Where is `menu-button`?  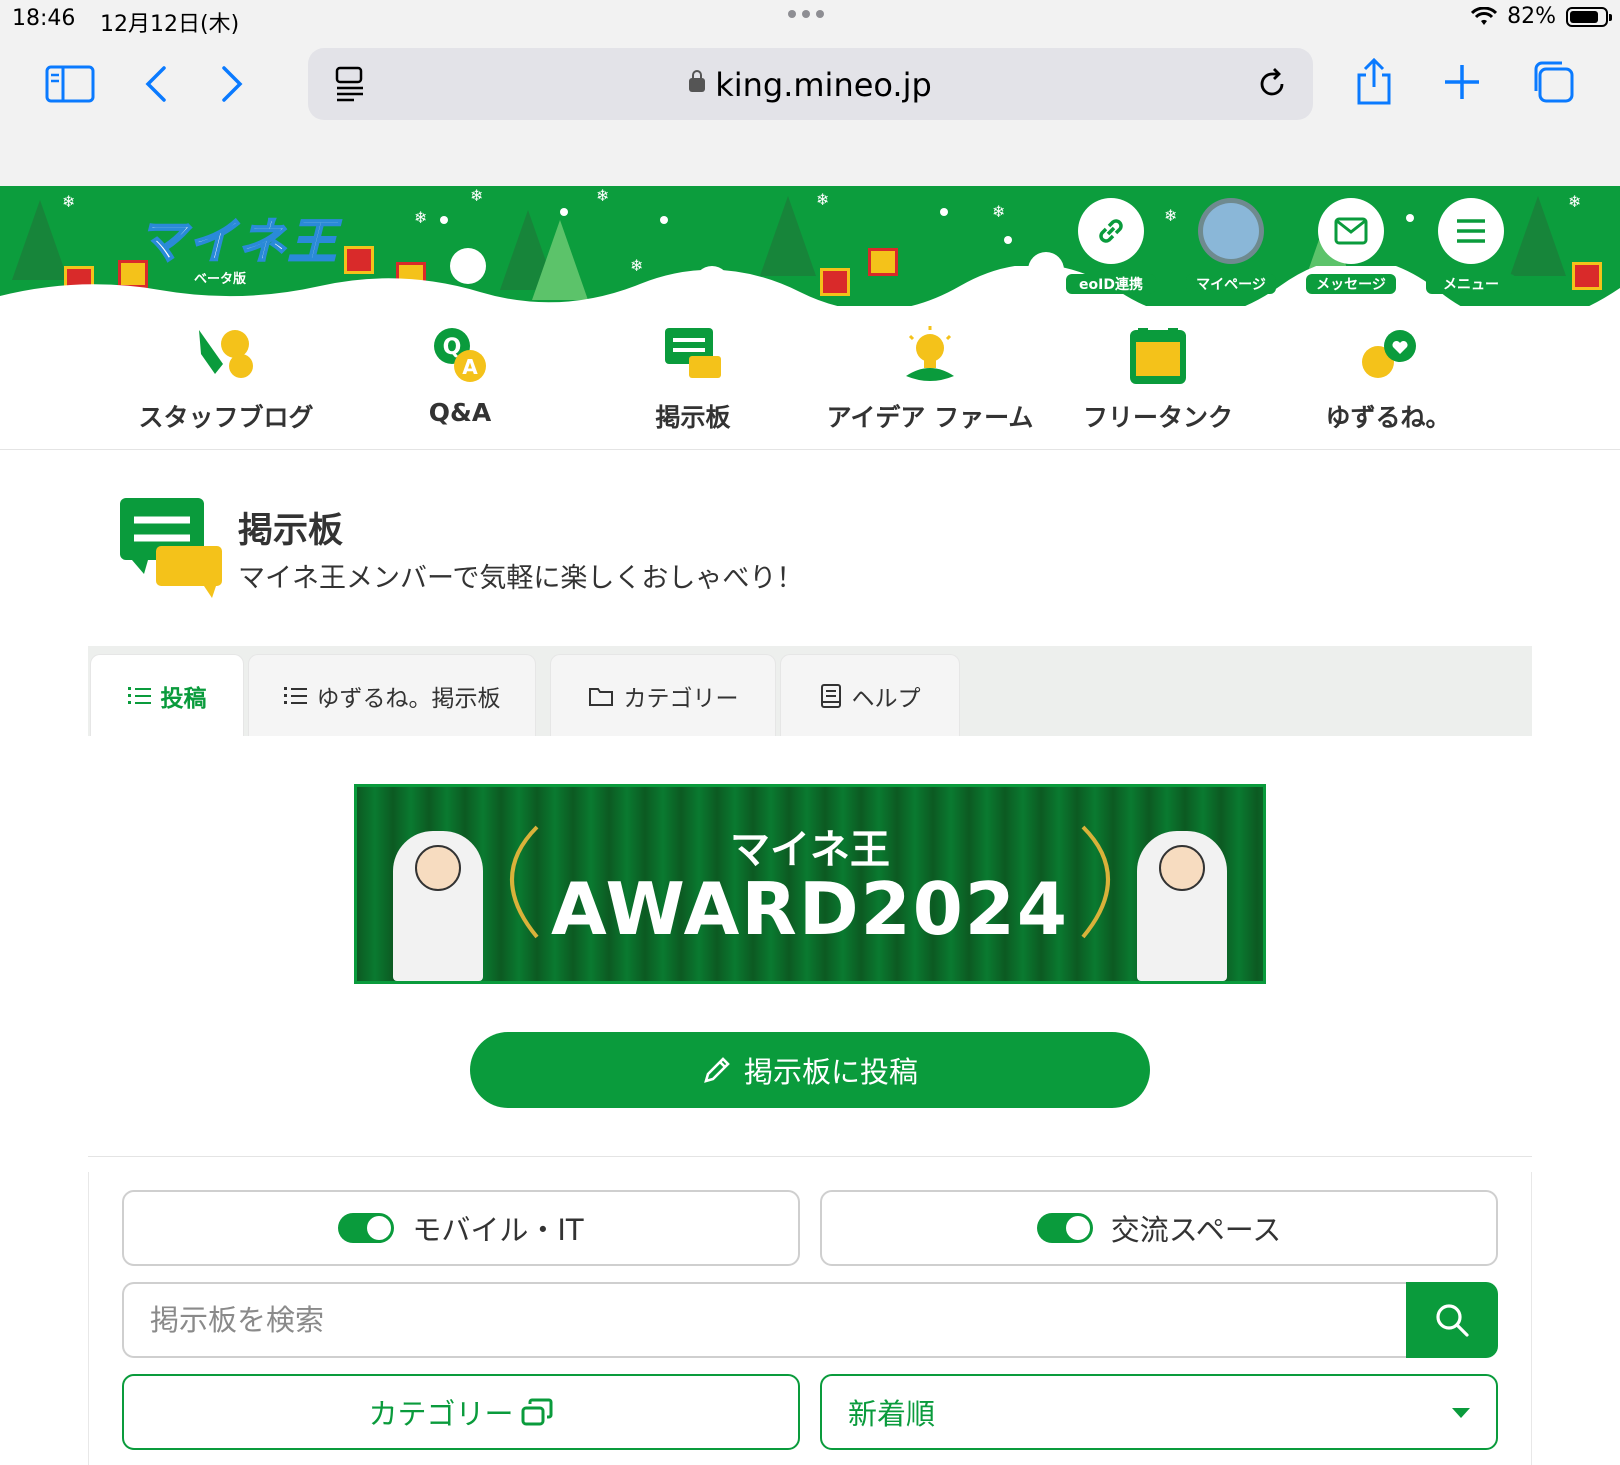
menu-button is located at coordinates (1471, 231).